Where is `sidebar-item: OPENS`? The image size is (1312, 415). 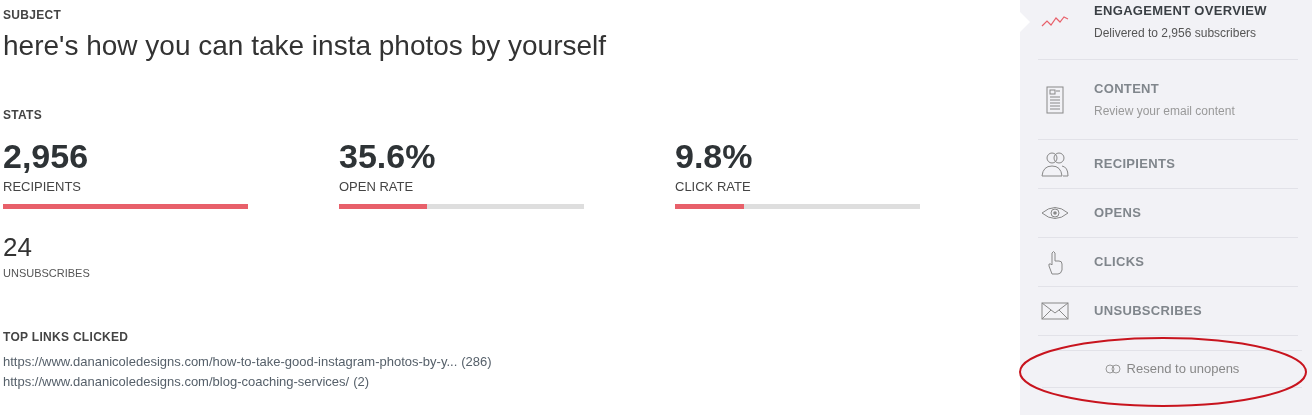 sidebar-item: OPENS is located at coordinates (1168, 213).